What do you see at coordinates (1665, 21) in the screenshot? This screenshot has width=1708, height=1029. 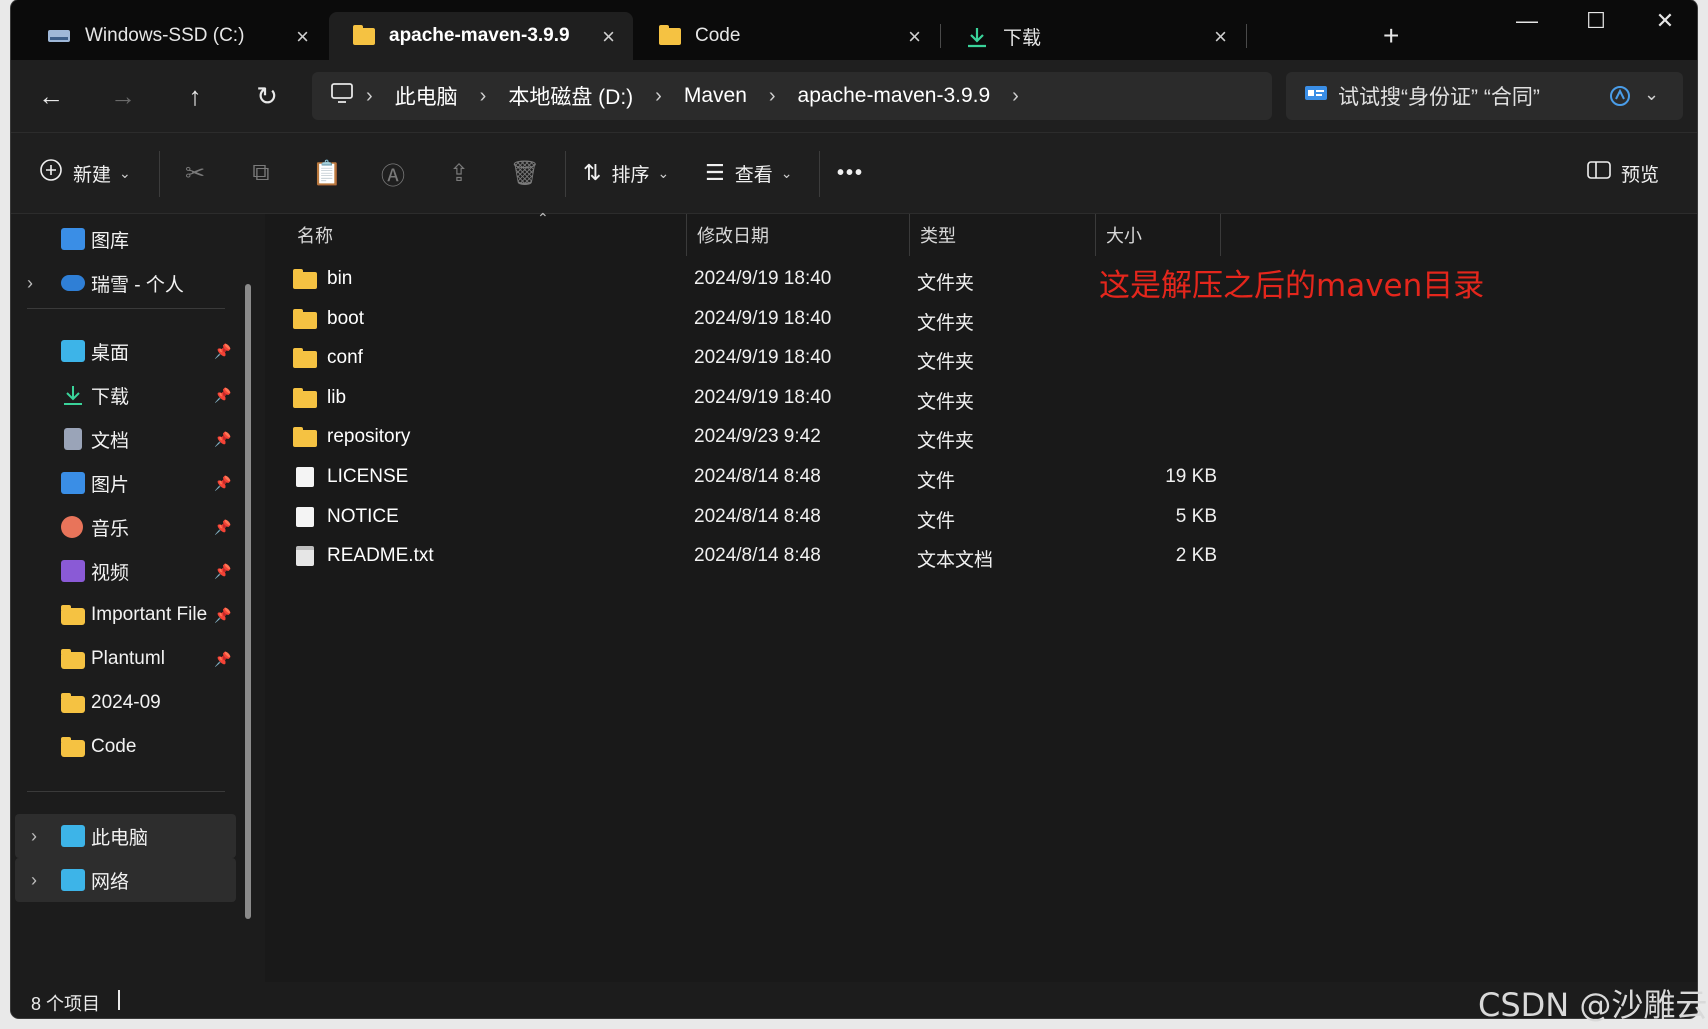 I see `close-window-button: ✕` at bounding box center [1665, 21].